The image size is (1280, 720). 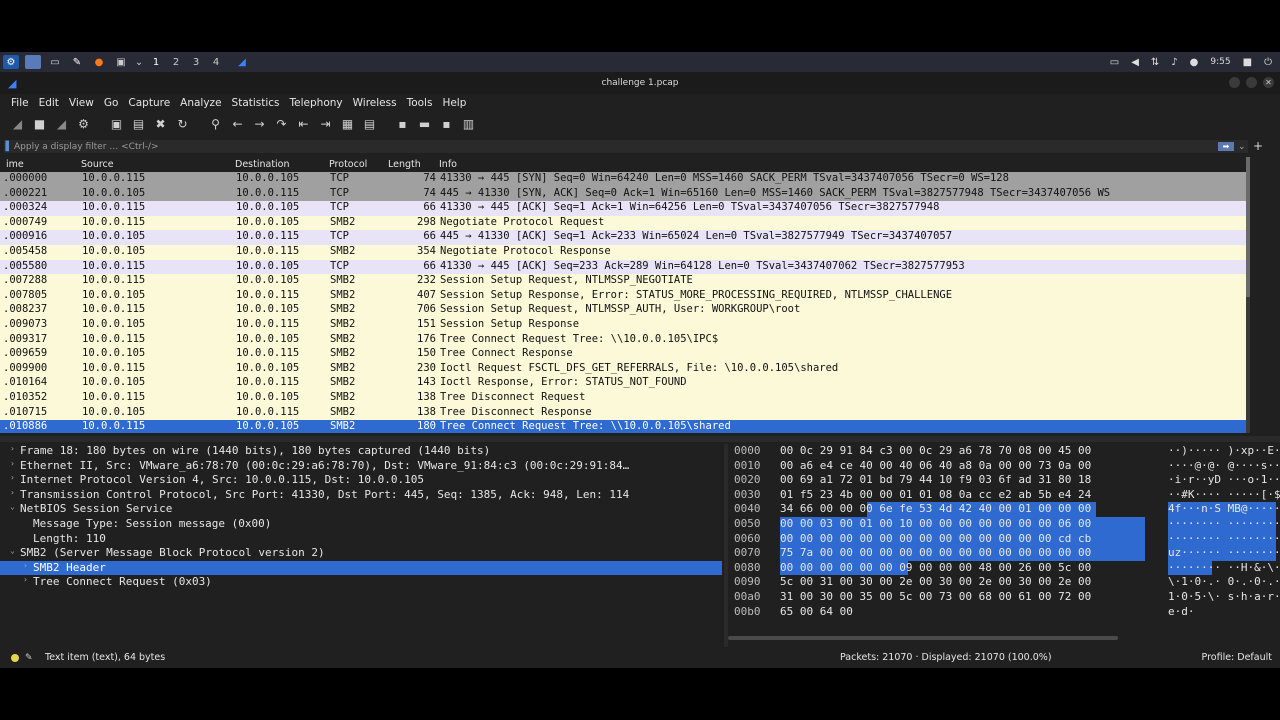 What do you see at coordinates (281, 124) in the screenshot?
I see `go-to-packet-icon: ↷` at bounding box center [281, 124].